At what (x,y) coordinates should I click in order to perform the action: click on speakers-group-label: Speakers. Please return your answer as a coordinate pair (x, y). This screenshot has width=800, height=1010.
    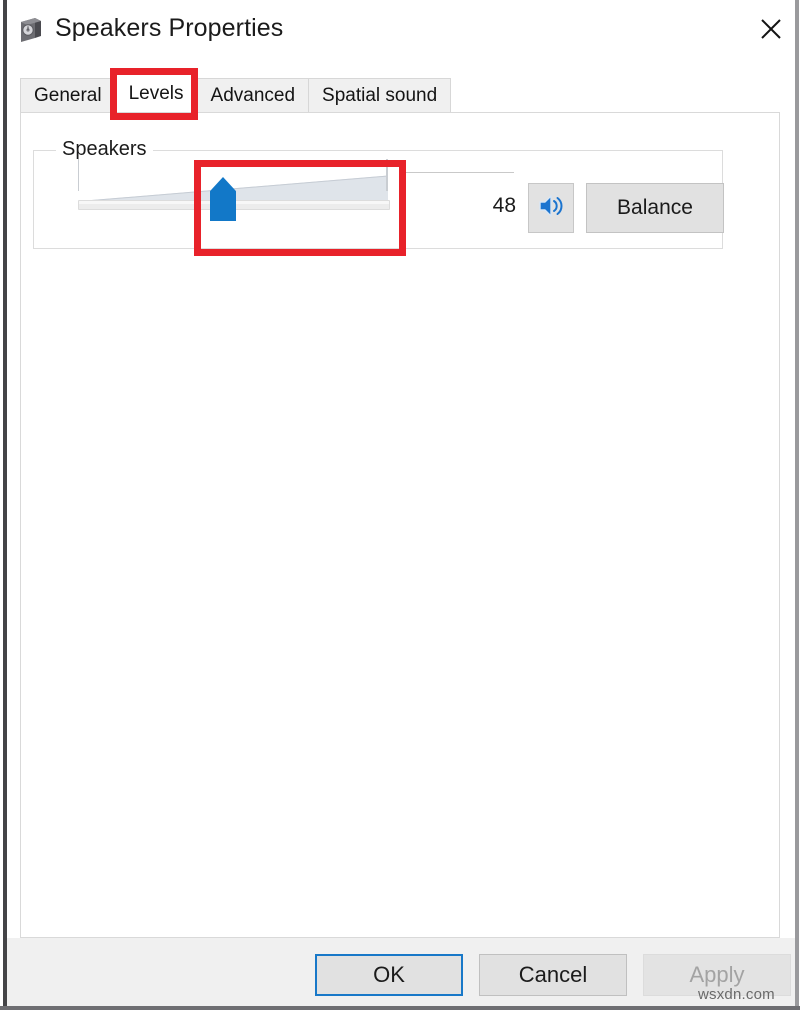
    Looking at the image, I should click on (104, 149).